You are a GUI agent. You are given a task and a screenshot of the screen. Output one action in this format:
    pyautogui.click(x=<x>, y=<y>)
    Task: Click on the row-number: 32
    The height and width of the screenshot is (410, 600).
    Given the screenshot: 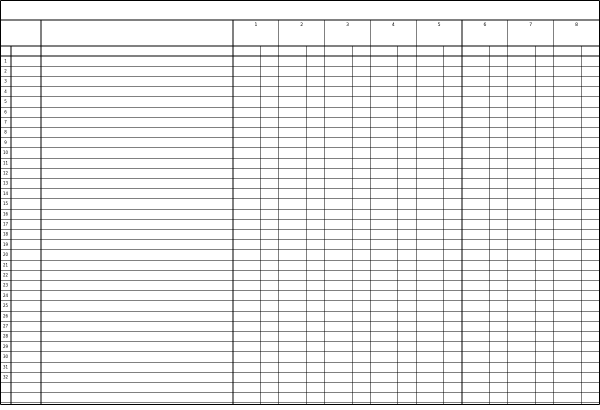 What is the action you would take?
    pyautogui.click(x=6, y=377)
    